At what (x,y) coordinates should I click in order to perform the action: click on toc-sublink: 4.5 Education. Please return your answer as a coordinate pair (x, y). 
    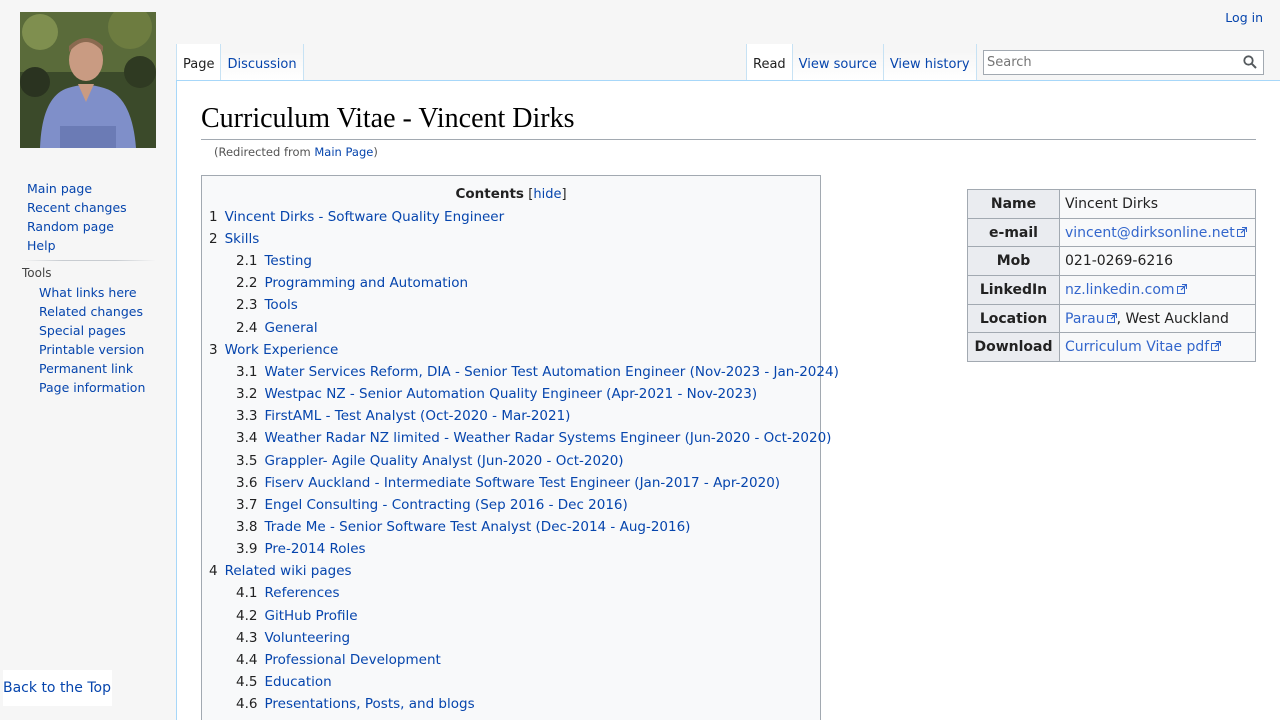
    Looking at the image, I should click on (284, 682).